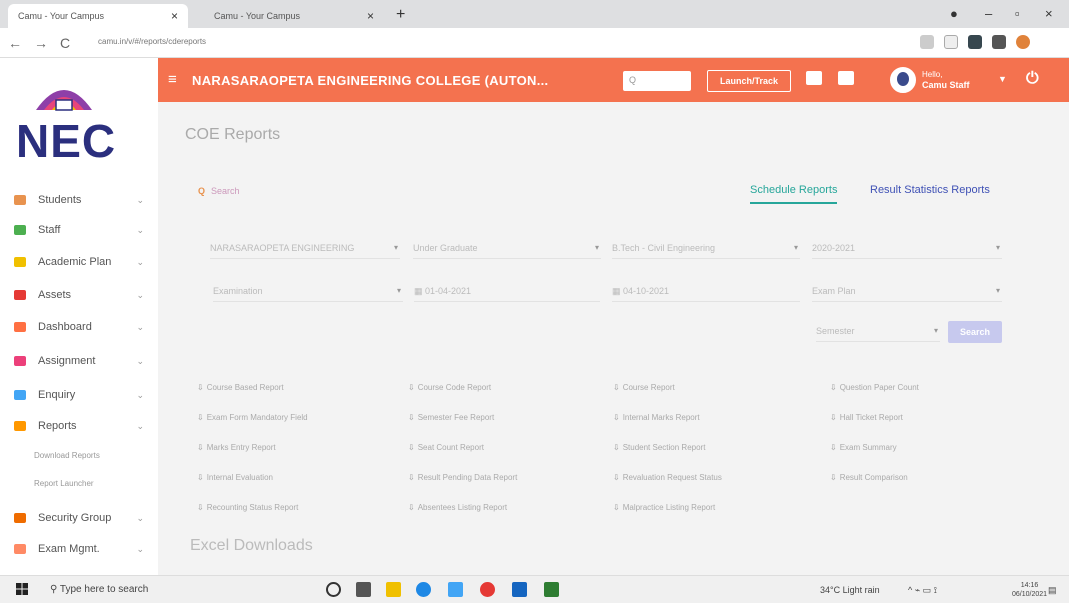  I want to click on report-link: ⇩ Semester Fee Report, so click(451, 417).